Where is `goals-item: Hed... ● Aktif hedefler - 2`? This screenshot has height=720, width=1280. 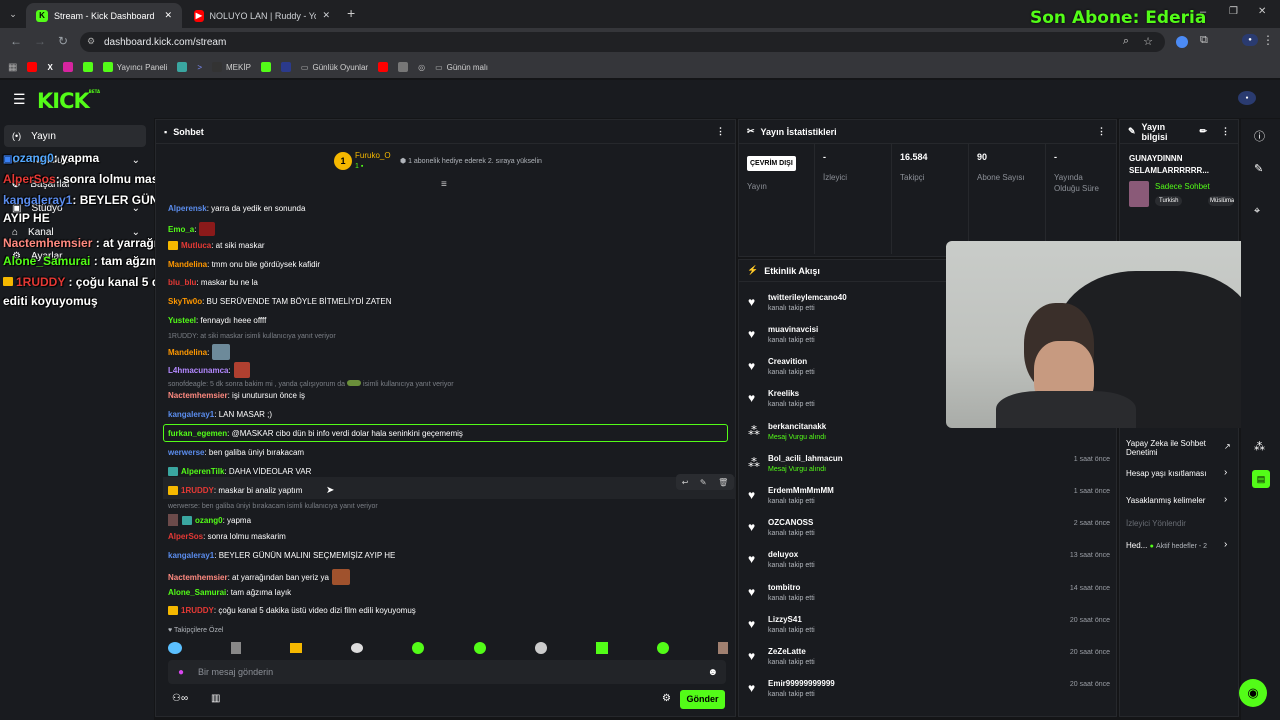 goals-item: Hed... ● Aktif hedefler - 2 is located at coordinates (1166, 545).